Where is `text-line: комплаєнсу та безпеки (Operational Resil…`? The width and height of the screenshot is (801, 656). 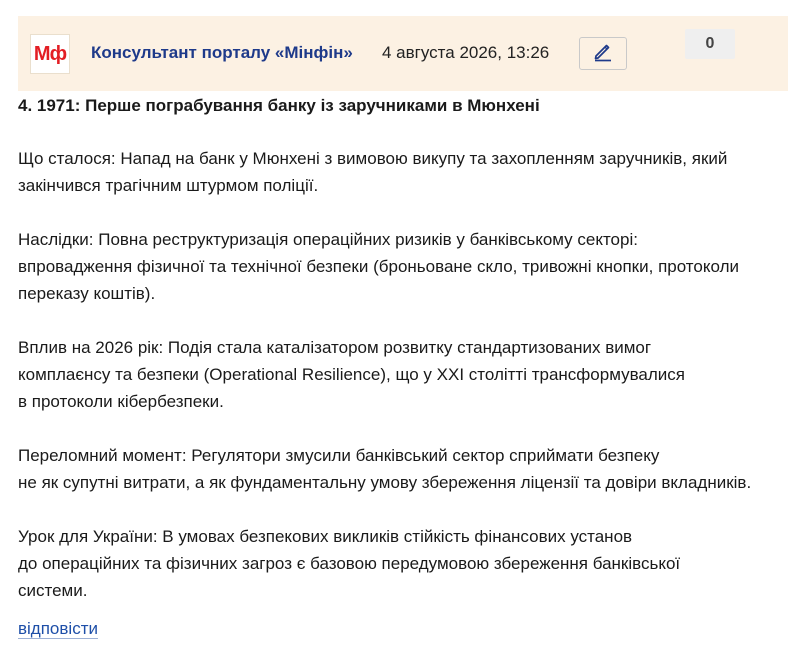
text-line: комплаєнсу та безпеки (Operational Resil… is located at coordinates (351, 374).